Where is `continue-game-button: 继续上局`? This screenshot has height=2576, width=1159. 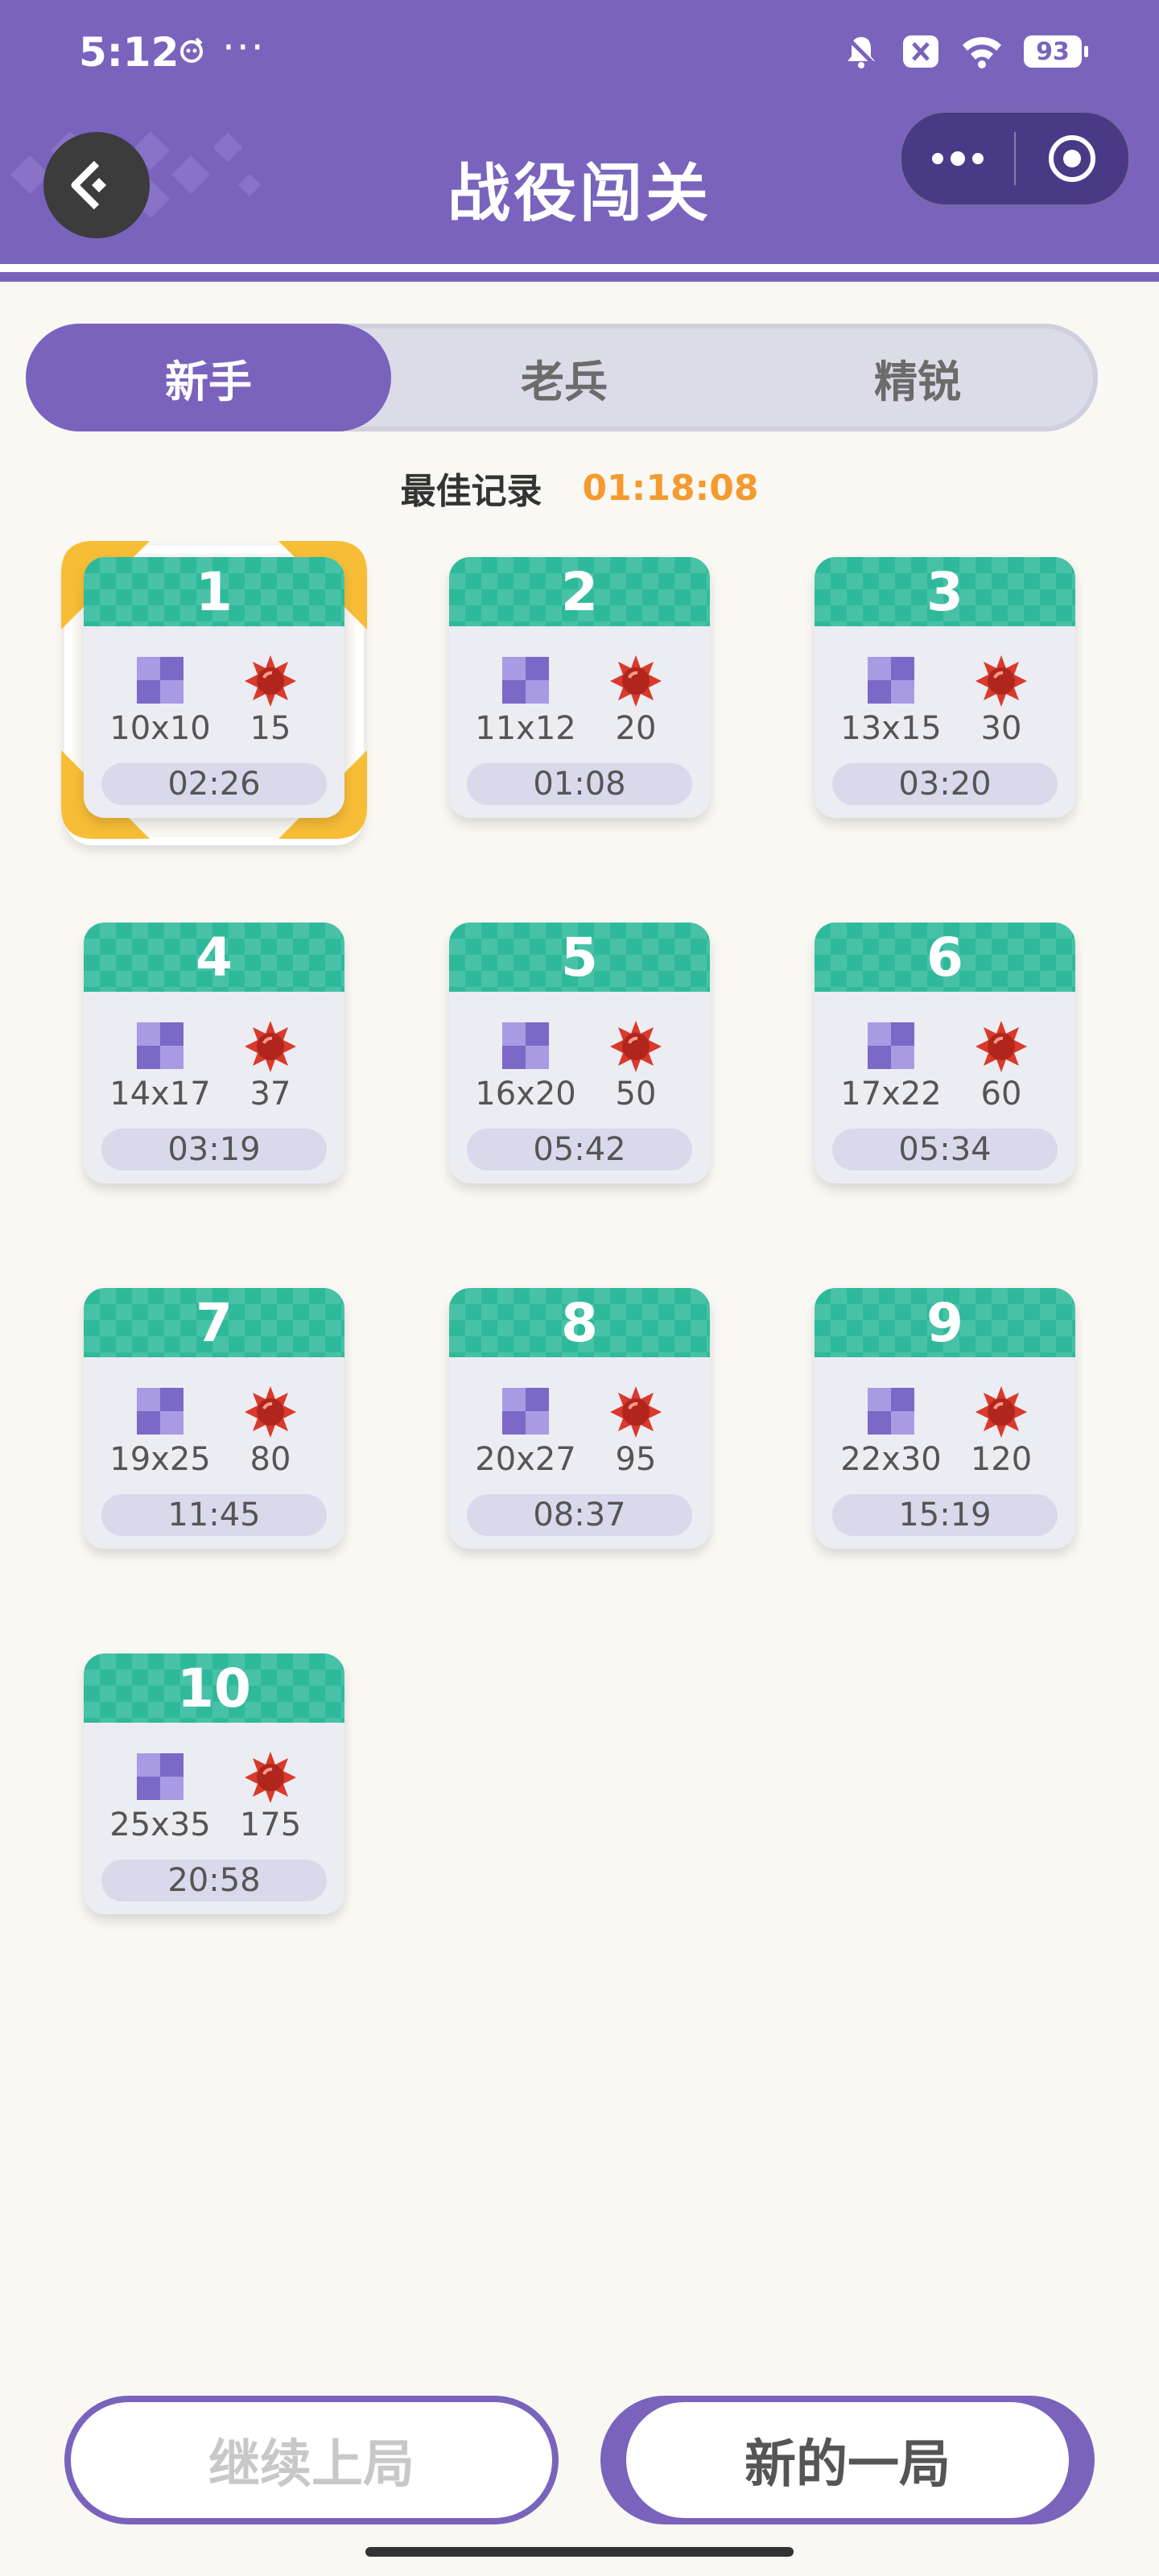
continue-game-button: 继续上局 is located at coordinates (311, 2460).